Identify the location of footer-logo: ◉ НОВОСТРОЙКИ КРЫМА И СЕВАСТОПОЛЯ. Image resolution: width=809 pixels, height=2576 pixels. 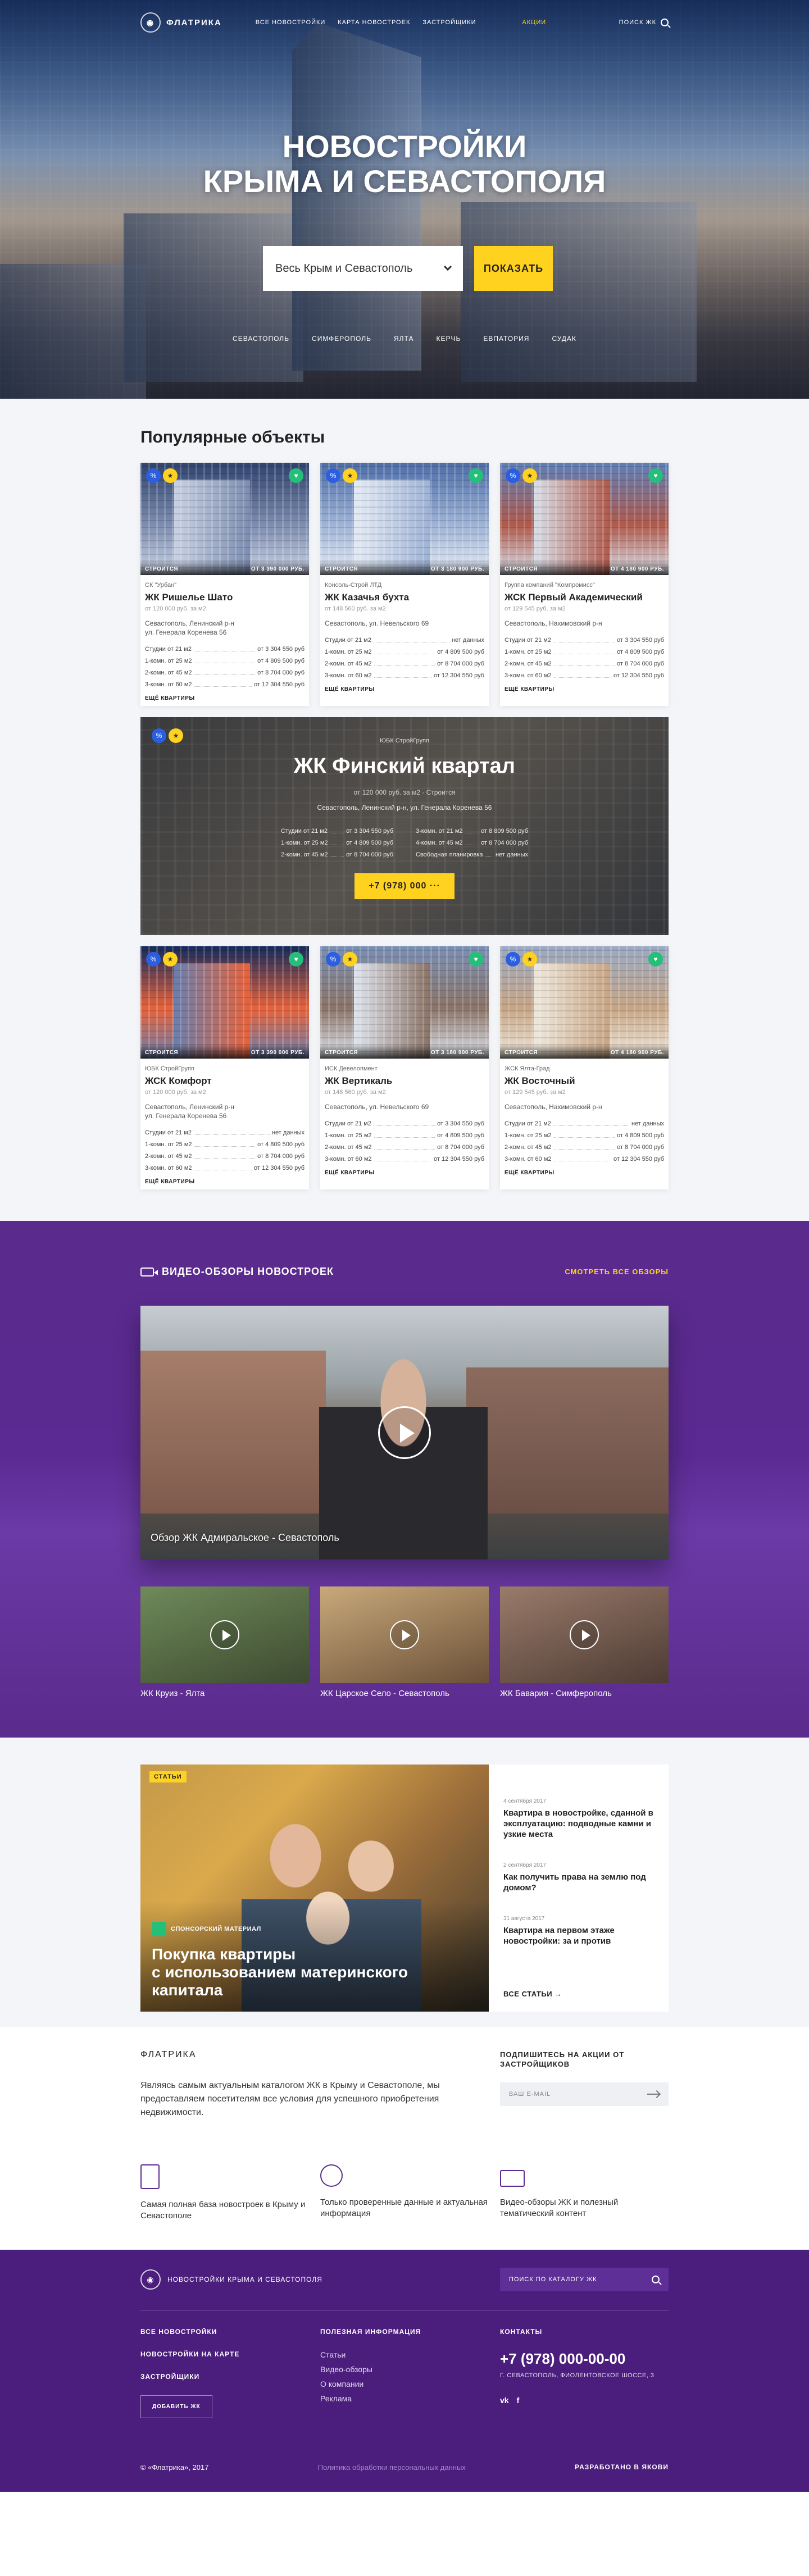
(231, 2279).